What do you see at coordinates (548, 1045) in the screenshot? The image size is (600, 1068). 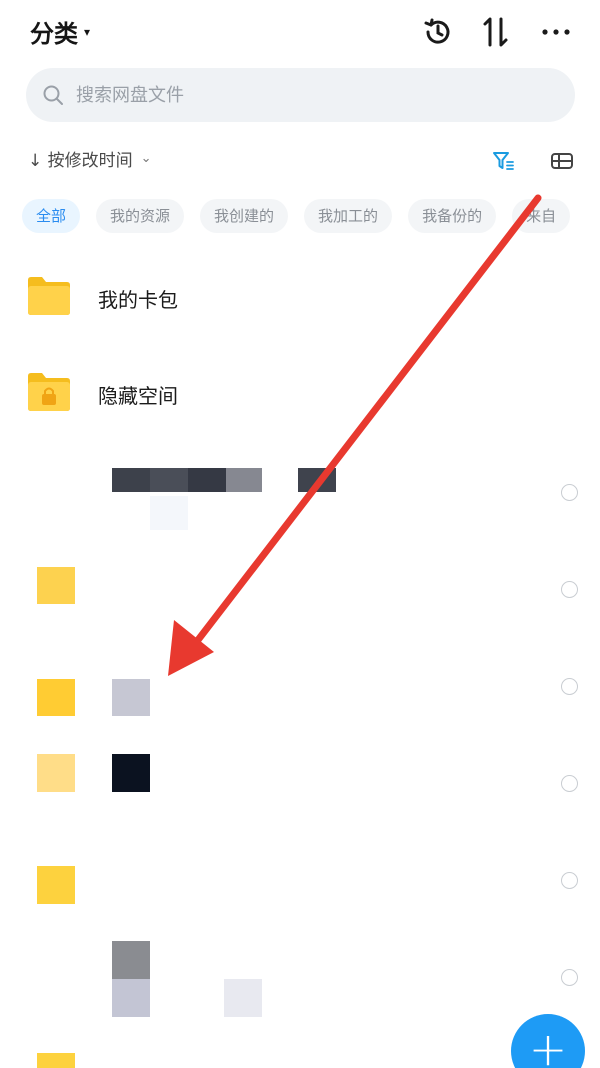 I see `plus-icon: +` at bounding box center [548, 1045].